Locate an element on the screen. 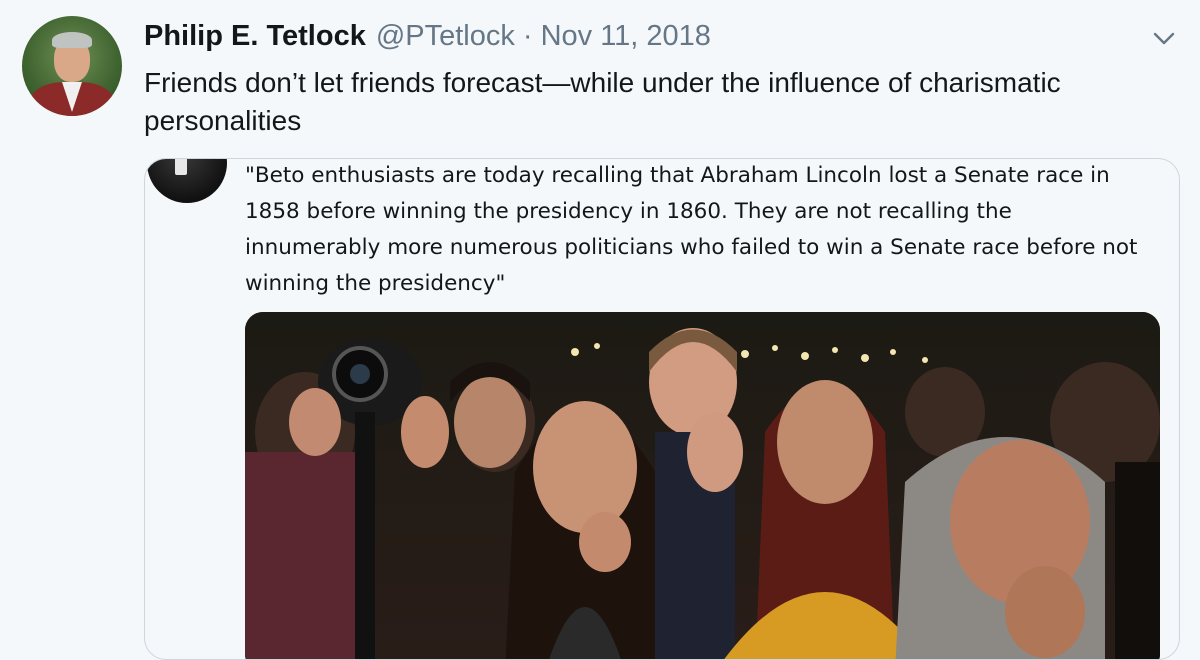  author-name: Philip E. Tetlock is located at coordinates (255, 36).